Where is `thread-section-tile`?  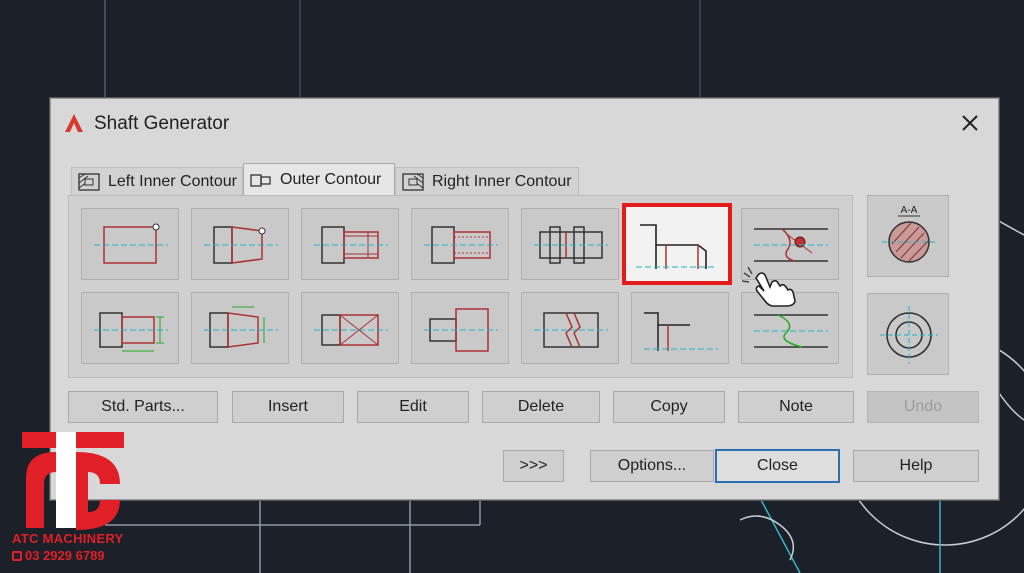
thread-section-tile is located at coordinates (350, 244).